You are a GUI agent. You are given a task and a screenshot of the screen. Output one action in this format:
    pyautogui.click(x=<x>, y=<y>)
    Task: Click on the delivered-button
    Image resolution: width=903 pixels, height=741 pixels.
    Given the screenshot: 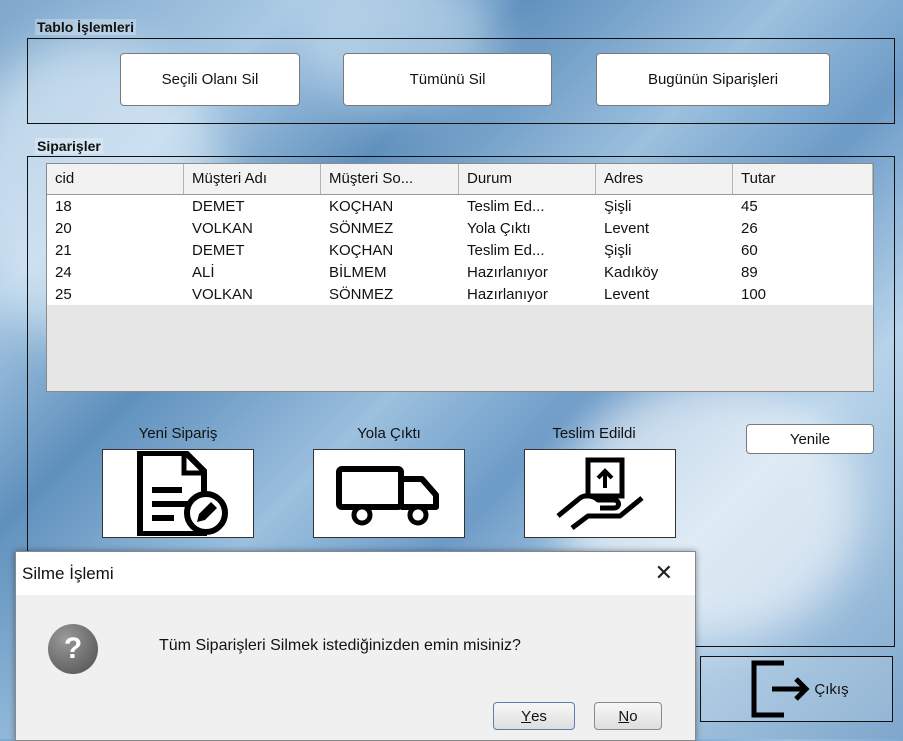 What is the action you would take?
    pyautogui.click(x=600, y=493)
    